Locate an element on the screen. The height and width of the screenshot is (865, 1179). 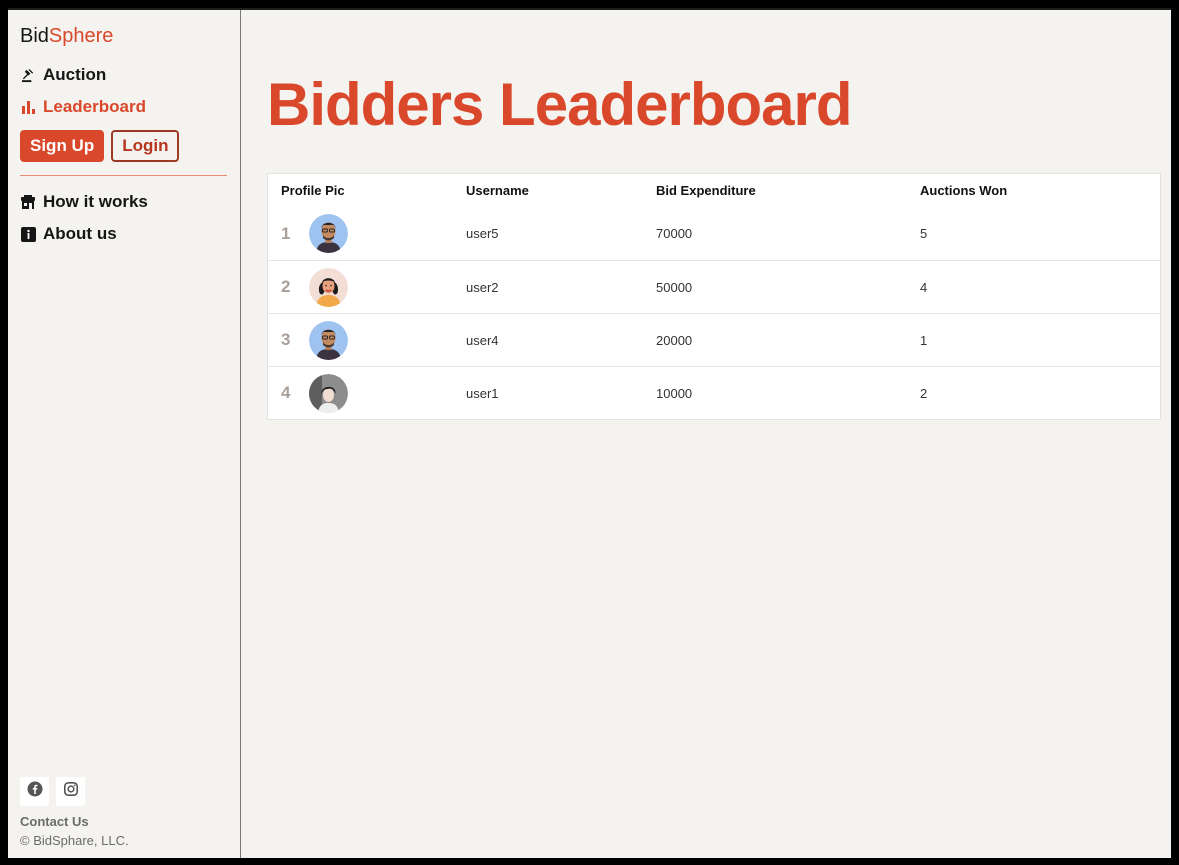
bid-expenditure-cell: 50000 is located at coordinates (674, 287).